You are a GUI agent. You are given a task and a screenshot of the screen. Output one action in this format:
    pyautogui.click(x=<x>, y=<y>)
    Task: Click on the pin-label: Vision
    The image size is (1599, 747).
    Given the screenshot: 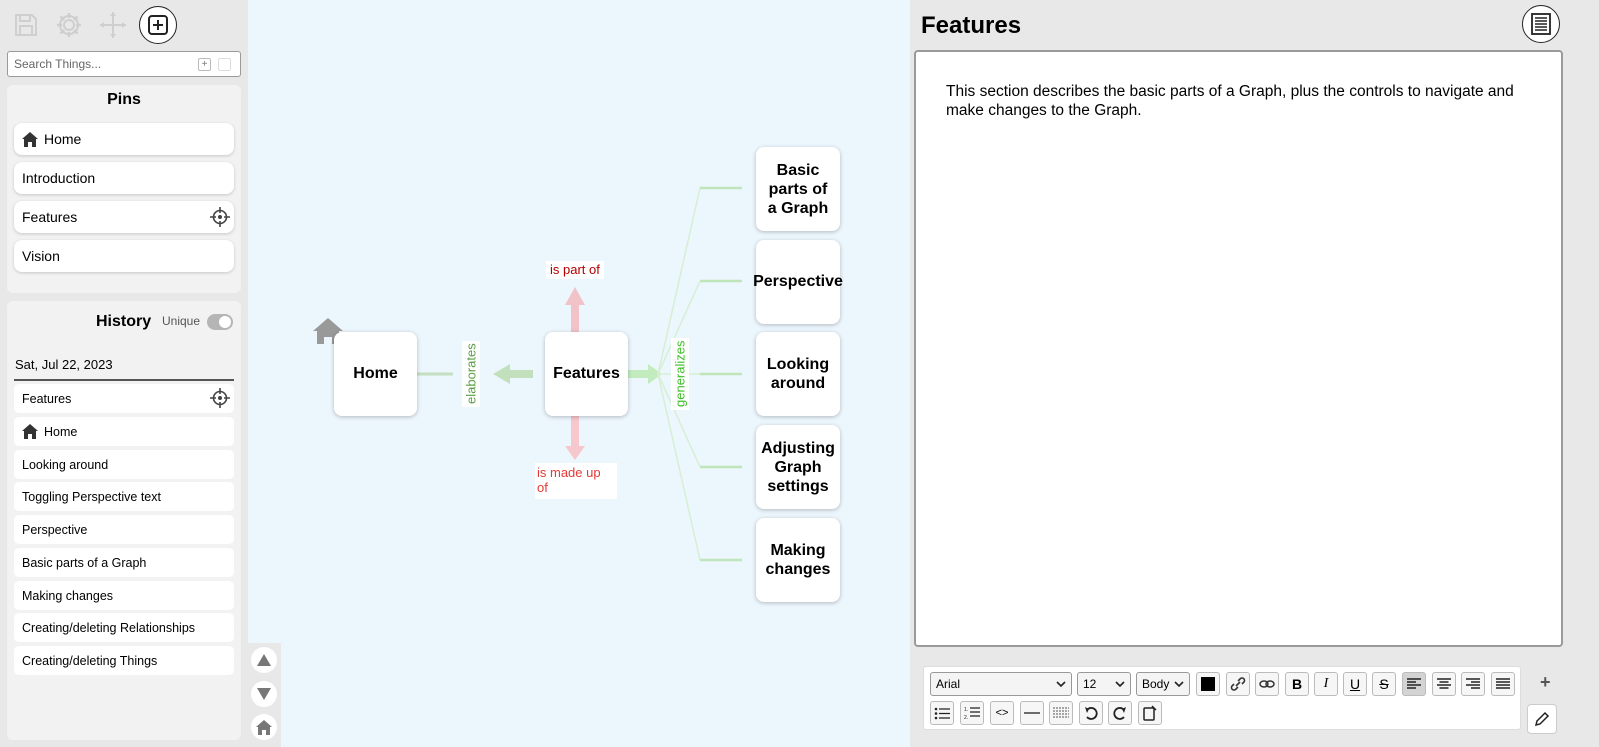 What is the action you would take?
    pyautogui.click(x=41, y=256)
    